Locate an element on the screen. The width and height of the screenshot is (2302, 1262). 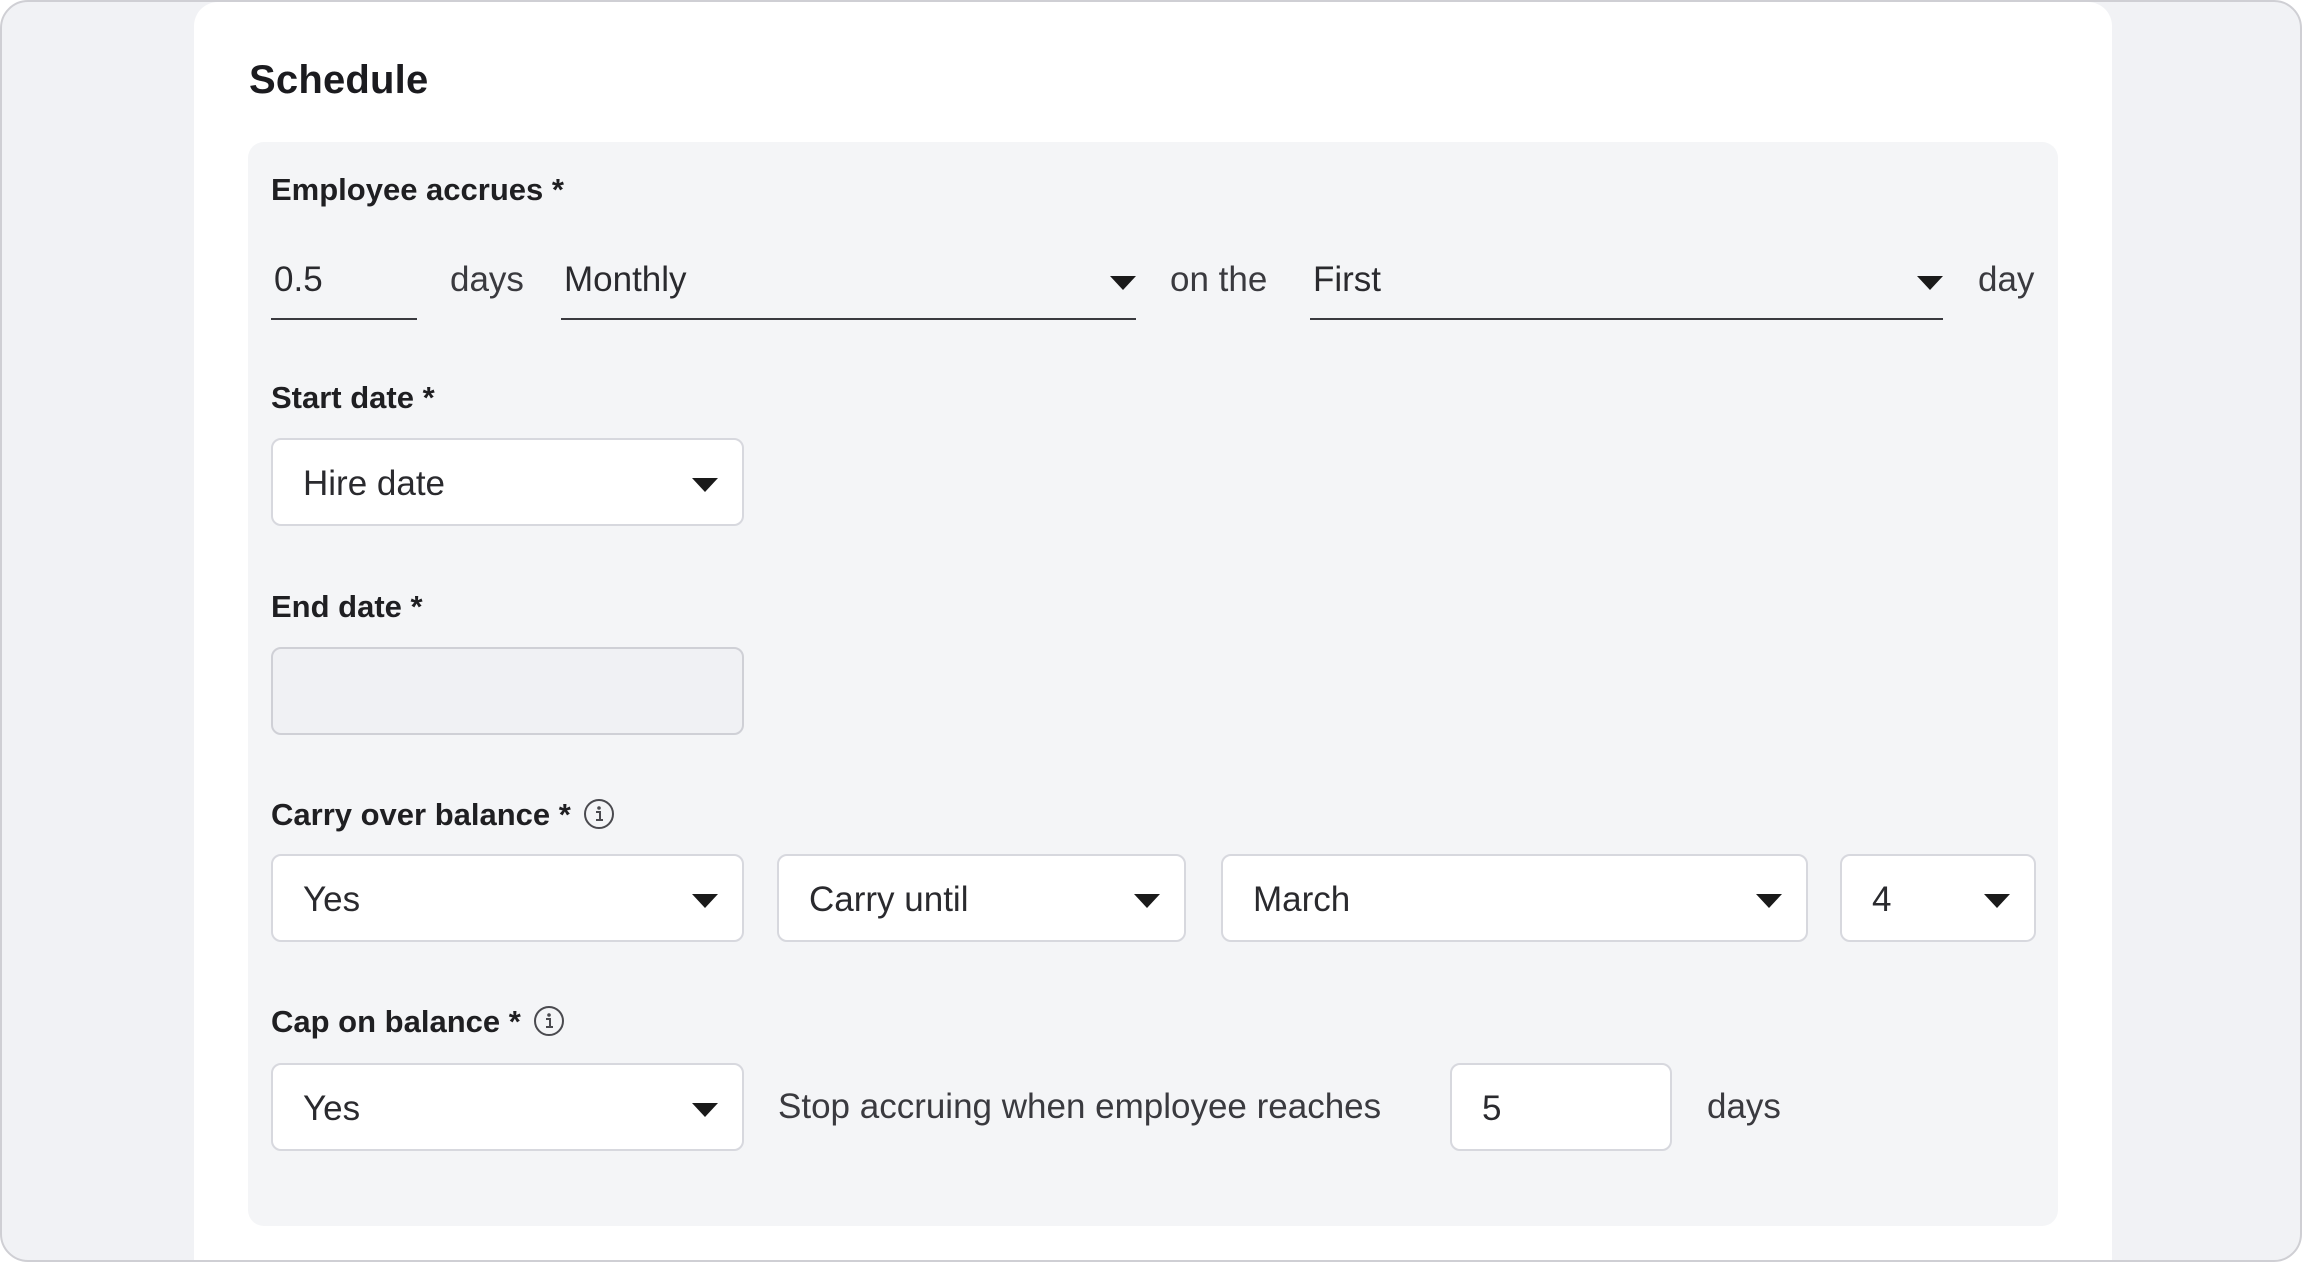
section-title: Schedule is located at coordinates (339, 80).